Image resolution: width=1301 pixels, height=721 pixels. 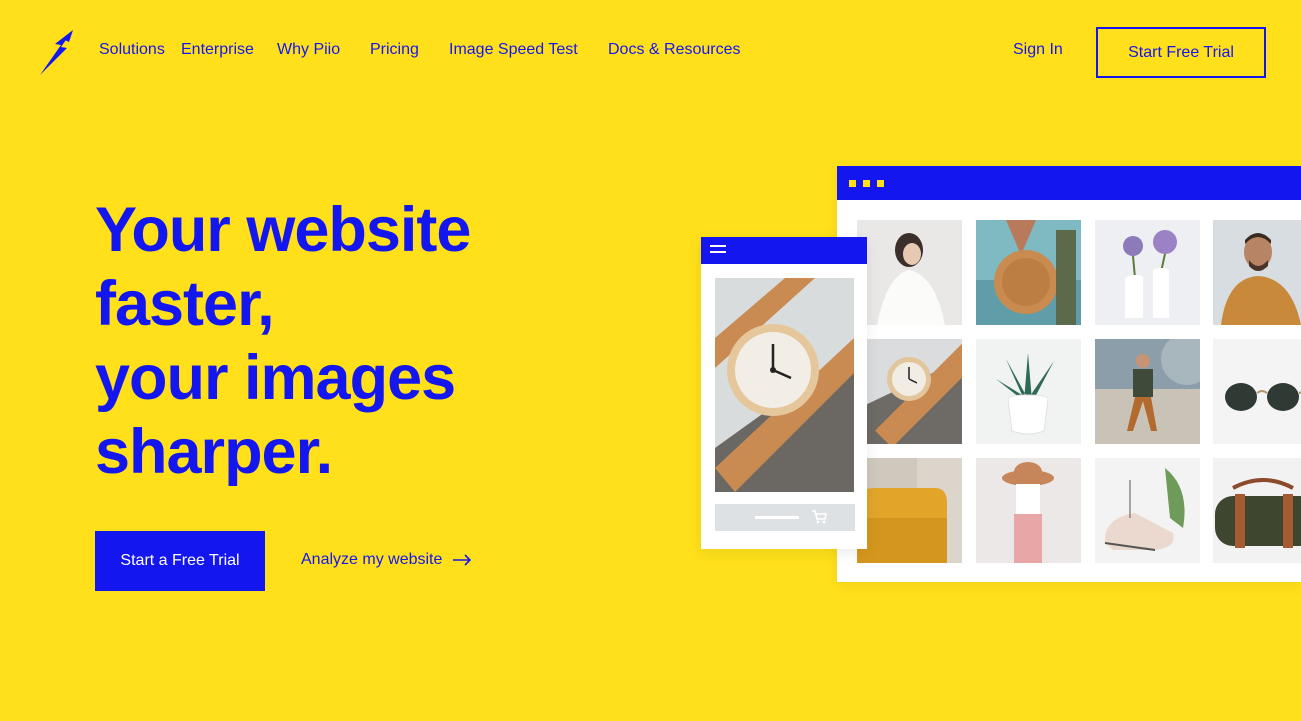 What do you see at coordinates (1147, 510) in the screenshot?
I see `product-image-sneakers` at bounding box center [1147, 510].